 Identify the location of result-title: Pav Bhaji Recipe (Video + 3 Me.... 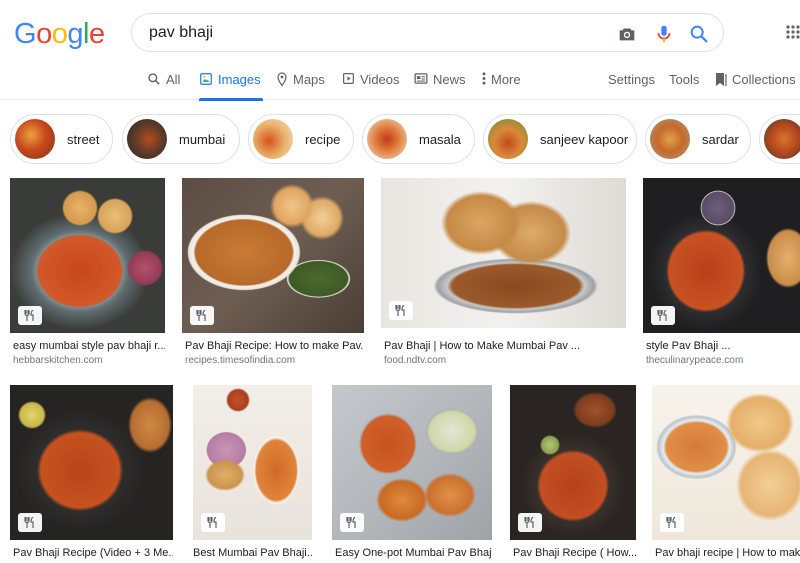
(93, 553).